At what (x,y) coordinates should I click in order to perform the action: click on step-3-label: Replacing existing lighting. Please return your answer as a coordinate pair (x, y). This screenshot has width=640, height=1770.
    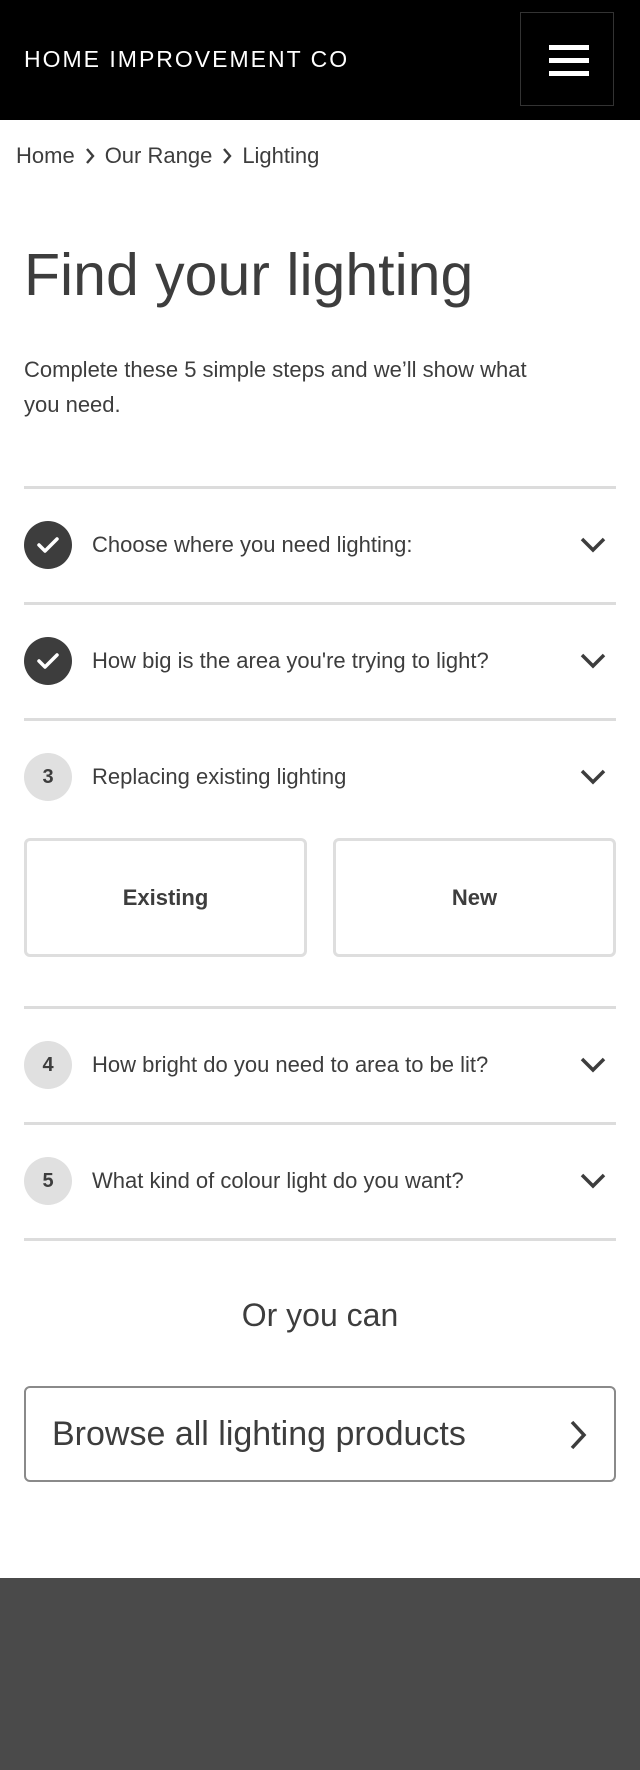
    Looking at the image, I should click on (219, 776).